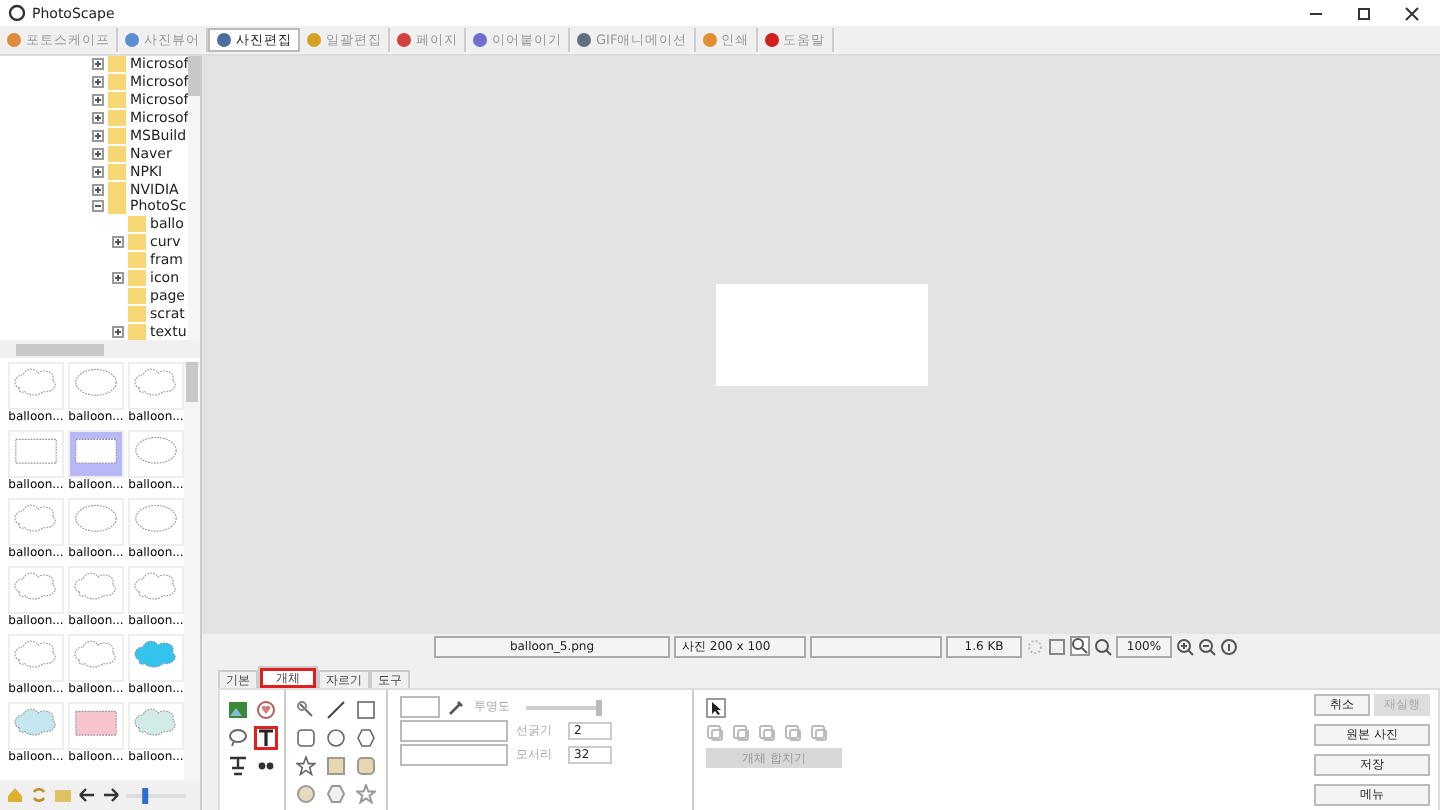 The image size is (1440, 810). I want to click on refresh-icon, so click(39, 795).